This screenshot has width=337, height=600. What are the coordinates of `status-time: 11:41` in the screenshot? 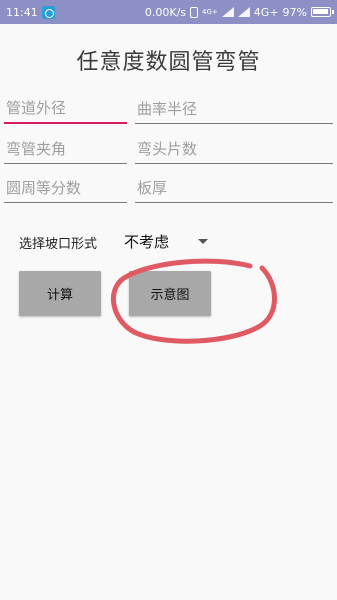 It's located at (22, 12).